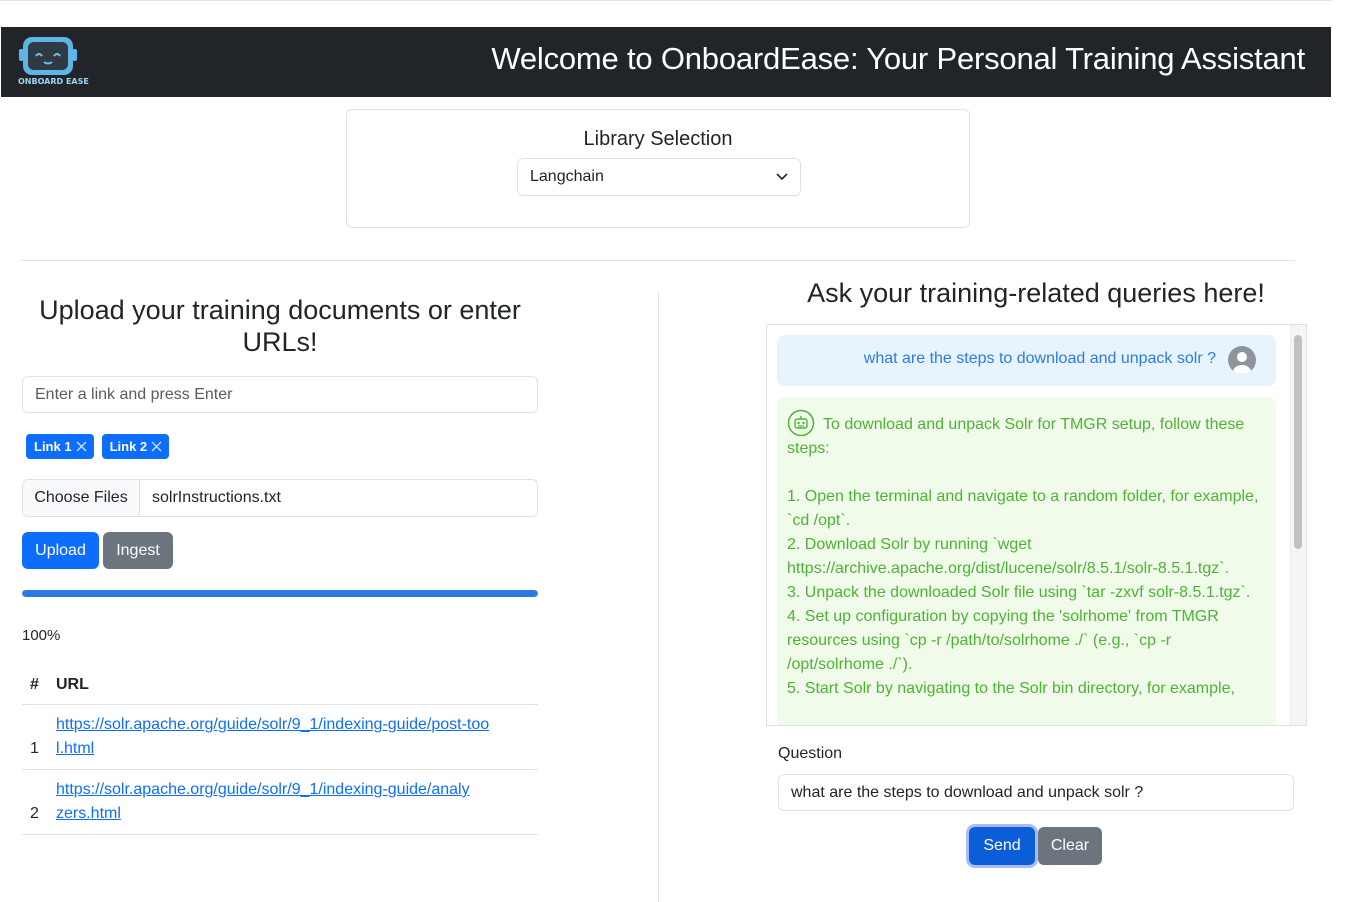 This screenshot has width=1348, height=902. I want to click on link-chip-label: Link 2, so click(128, 446).